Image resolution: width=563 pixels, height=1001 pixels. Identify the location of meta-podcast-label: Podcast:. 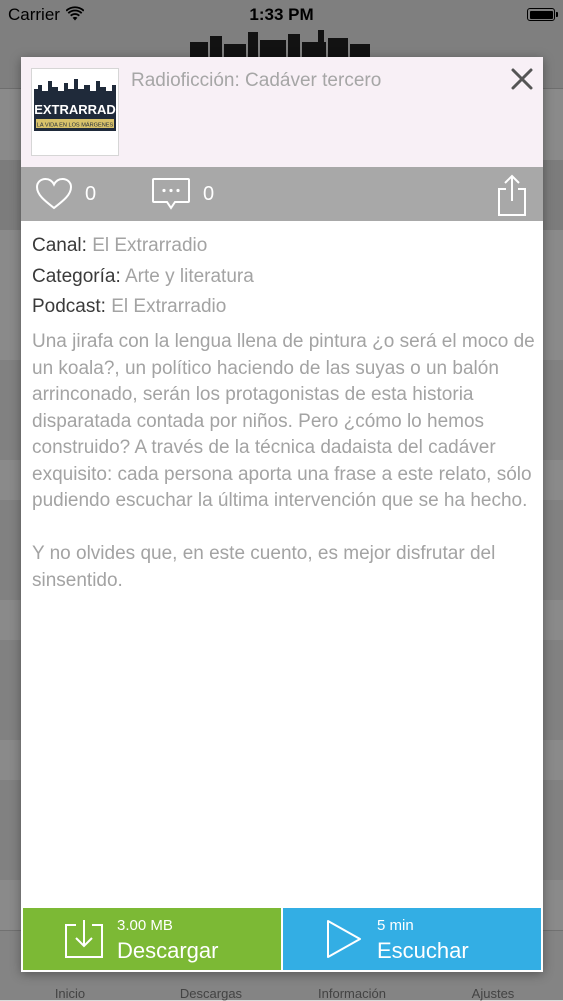
(69, 306).